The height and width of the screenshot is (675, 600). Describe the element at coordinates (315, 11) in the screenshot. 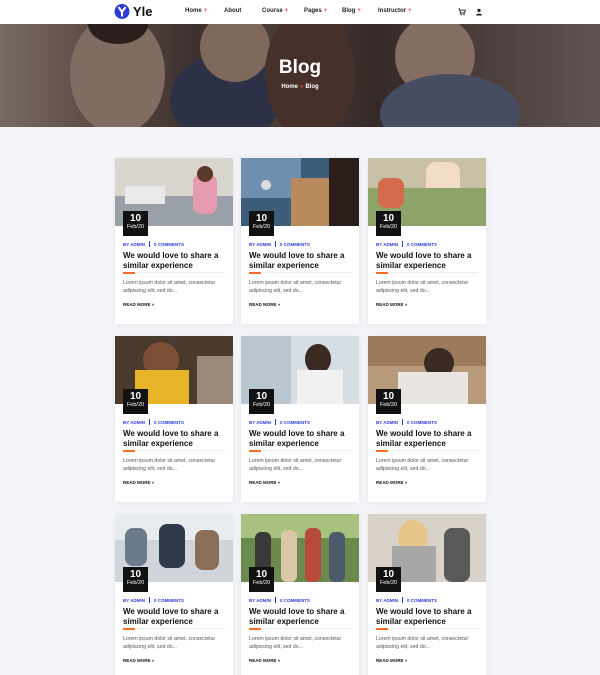

I see `nav-pages: Pages +` at that location.